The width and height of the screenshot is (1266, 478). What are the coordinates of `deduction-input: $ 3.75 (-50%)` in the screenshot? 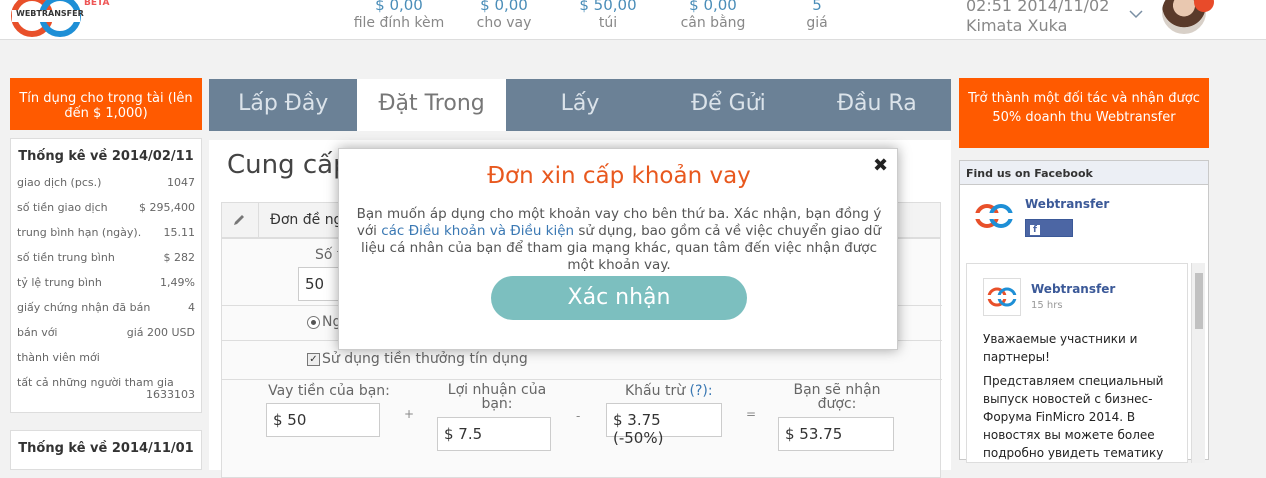 It's located at (664, 425).